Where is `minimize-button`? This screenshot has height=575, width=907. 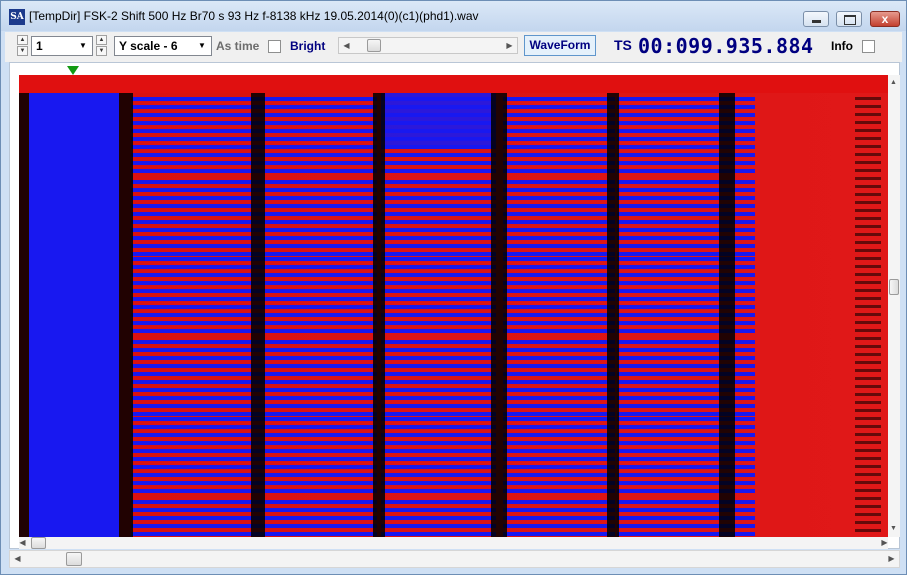
minimize-button is located at coordinates (816, 19).